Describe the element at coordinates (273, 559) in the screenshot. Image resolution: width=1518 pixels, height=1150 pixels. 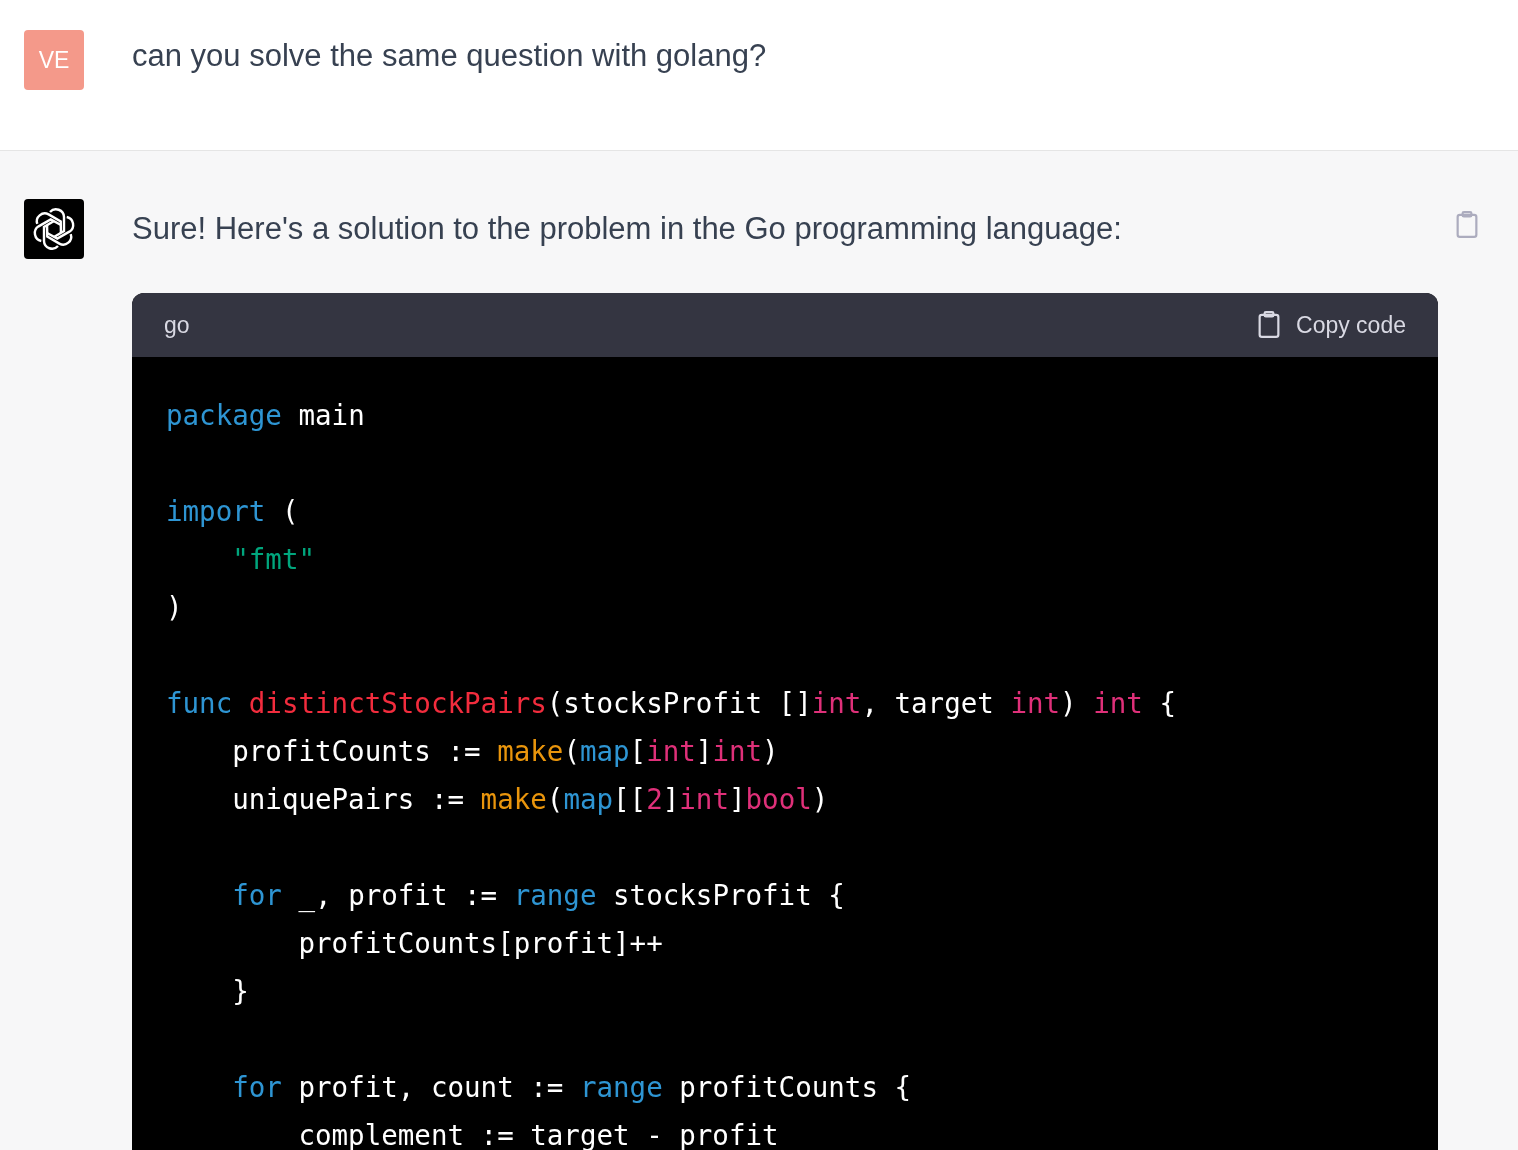
I see `code-line: "fmt"` at that location.